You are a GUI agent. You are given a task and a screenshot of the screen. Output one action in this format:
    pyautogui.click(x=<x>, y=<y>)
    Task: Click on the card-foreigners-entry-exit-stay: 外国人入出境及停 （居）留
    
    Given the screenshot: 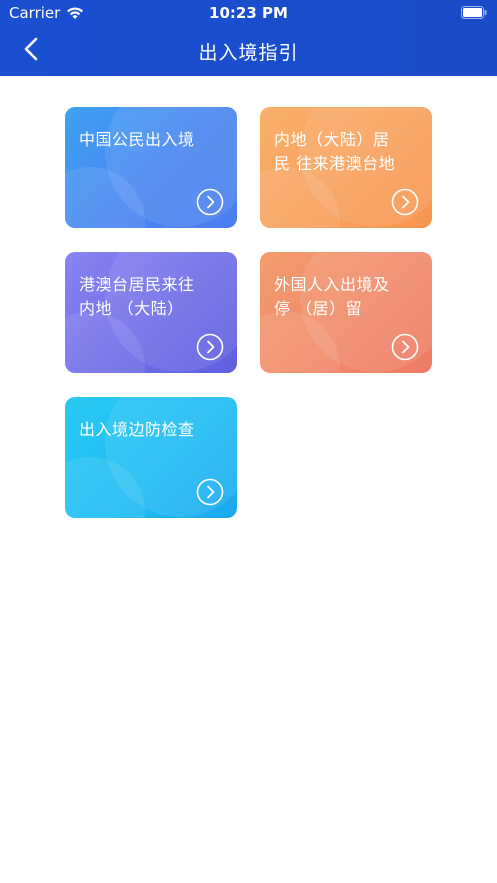 What is the action you would take?
    pyautogui.click(x=346, y=312)
    